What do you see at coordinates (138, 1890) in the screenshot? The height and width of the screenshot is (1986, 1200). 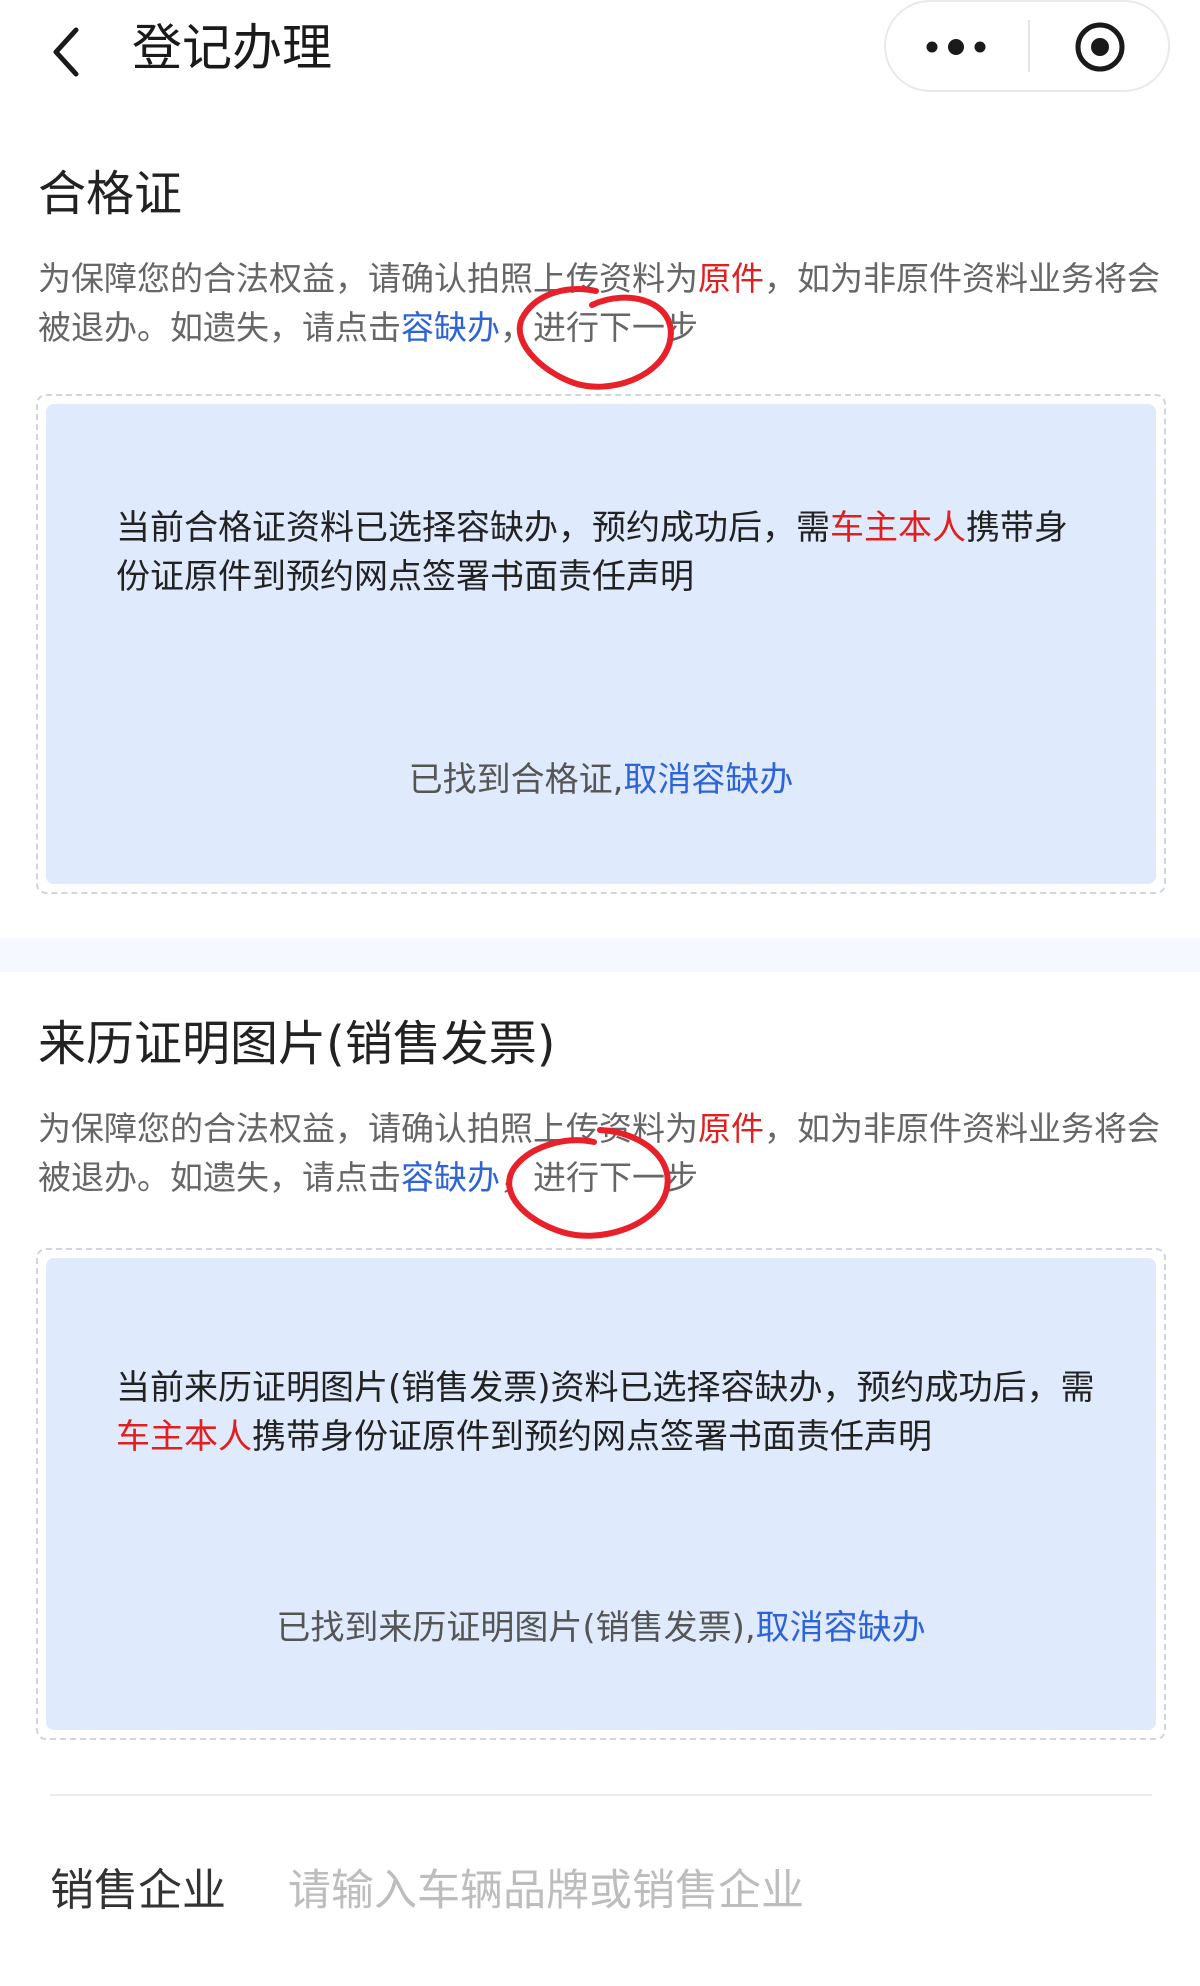 I see `sales-company-label: 销售企业` at bounding box center [138, 1890].